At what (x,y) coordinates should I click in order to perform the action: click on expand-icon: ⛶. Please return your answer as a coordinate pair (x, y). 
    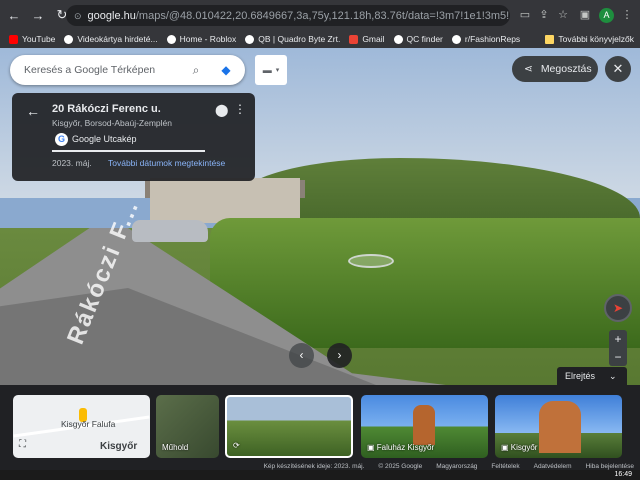
    Looking at the image, I should click on (22, 444).